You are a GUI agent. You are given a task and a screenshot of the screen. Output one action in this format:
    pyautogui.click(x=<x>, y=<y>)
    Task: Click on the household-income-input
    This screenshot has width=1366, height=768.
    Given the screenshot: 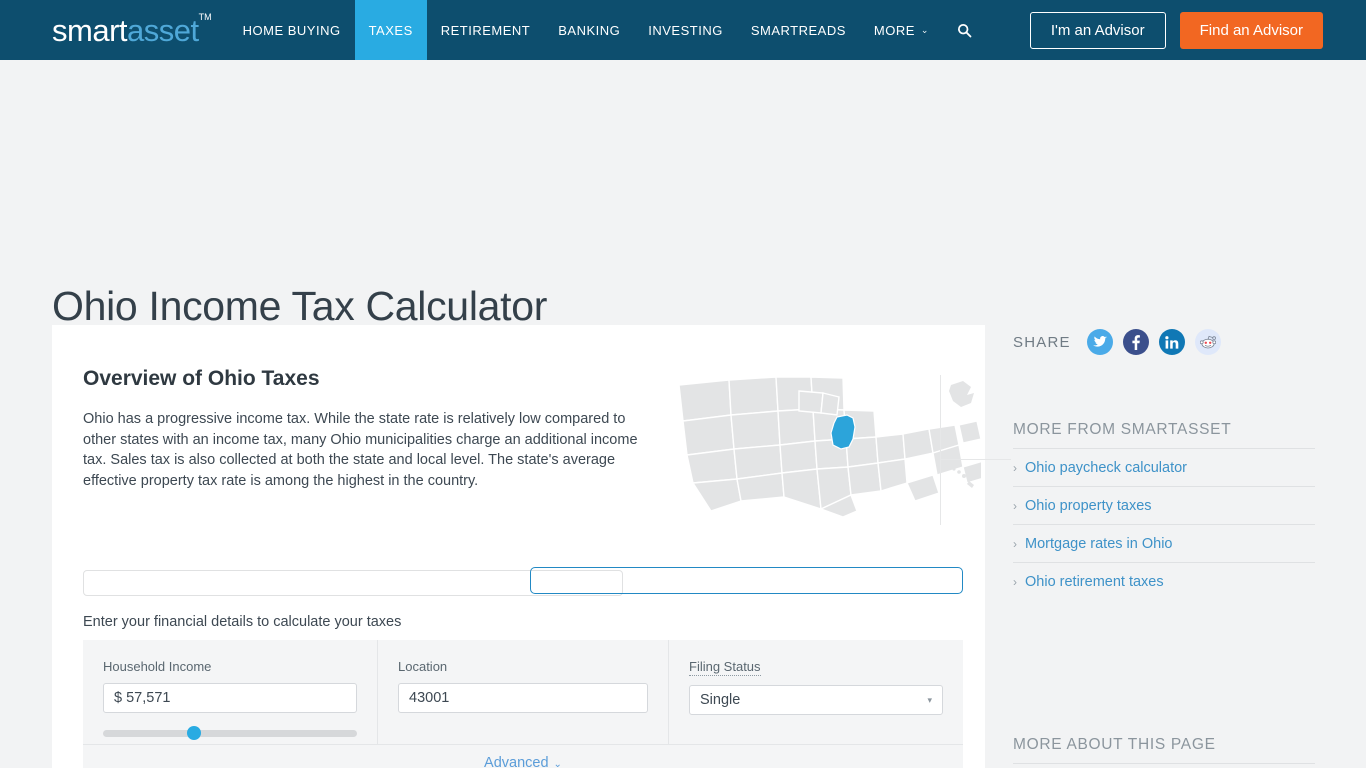 What is the action you would take?
    pyautogui.click(x=230, y=698)
    